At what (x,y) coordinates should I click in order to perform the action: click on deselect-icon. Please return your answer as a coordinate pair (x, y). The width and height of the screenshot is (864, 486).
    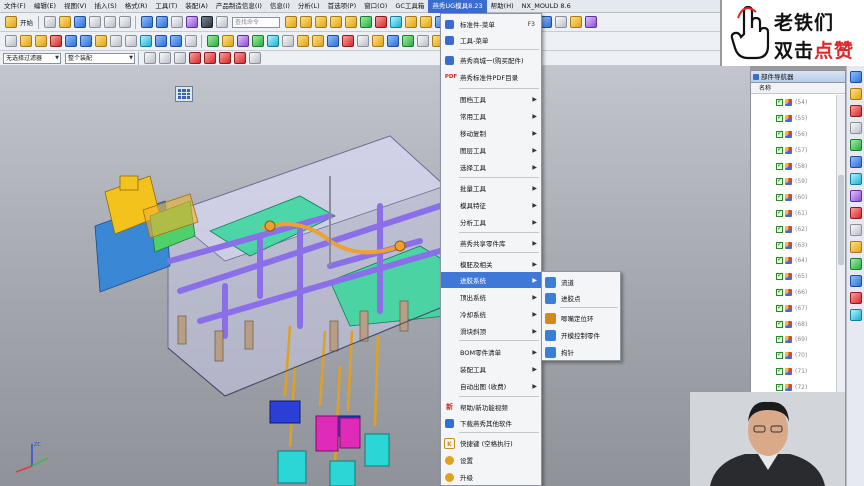
    Looking at the image, I should click on (164, 58).